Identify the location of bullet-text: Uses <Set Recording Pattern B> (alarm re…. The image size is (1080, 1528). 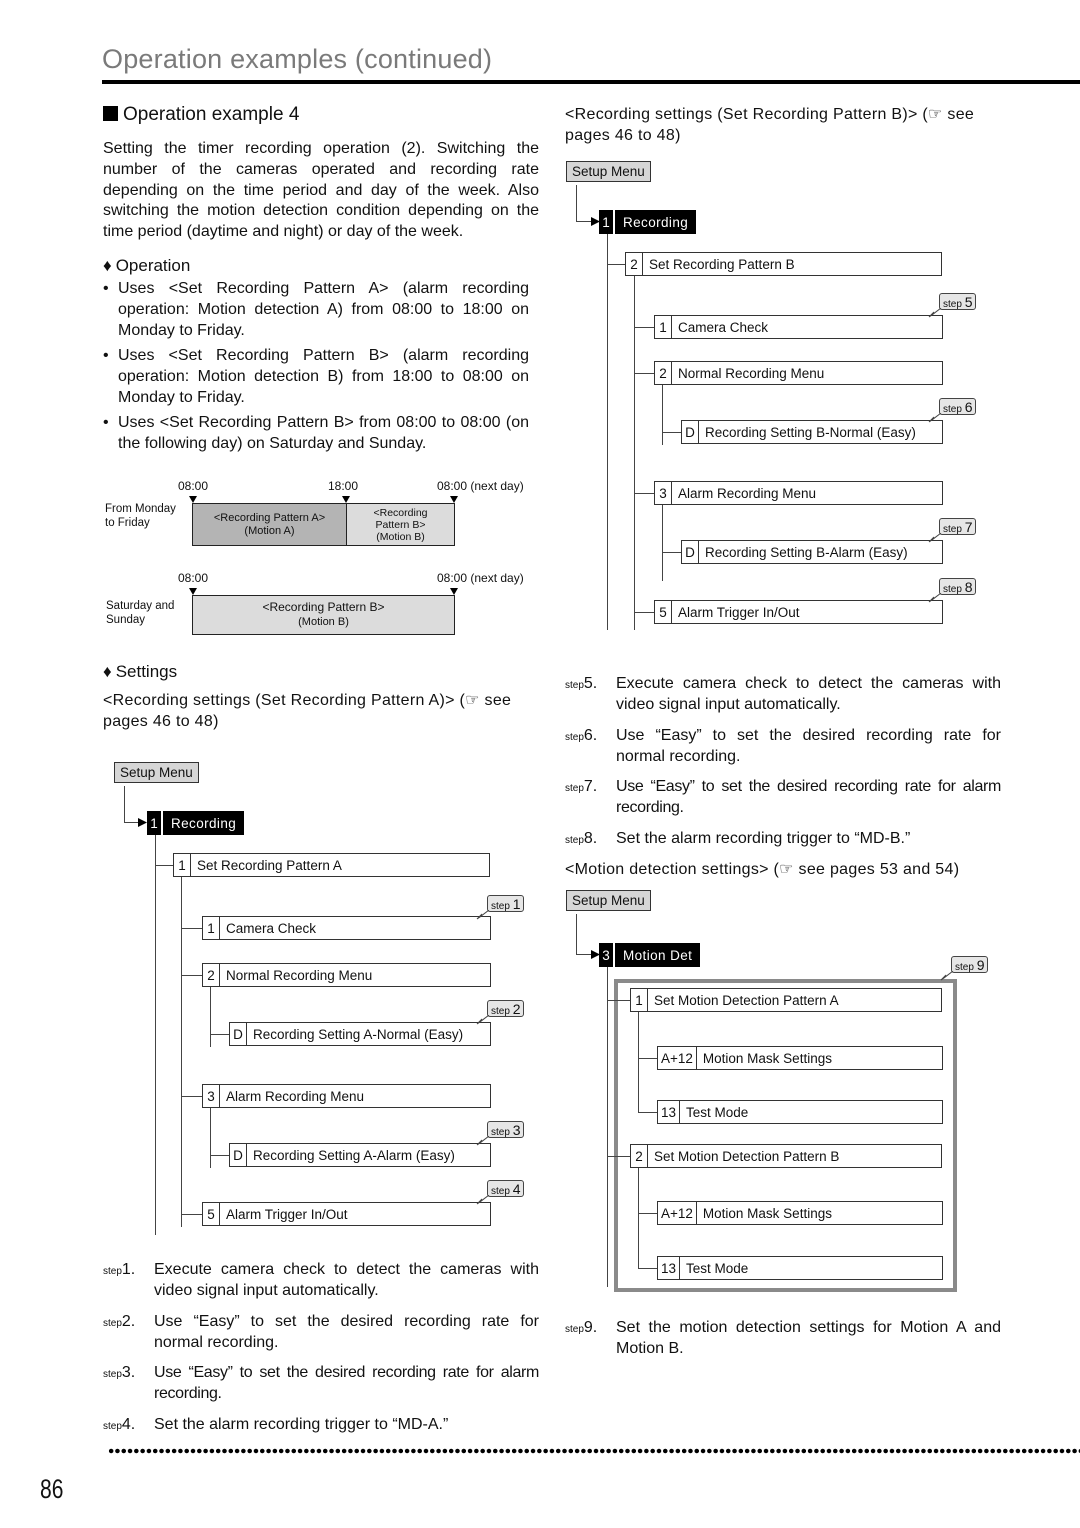
(323, 376).